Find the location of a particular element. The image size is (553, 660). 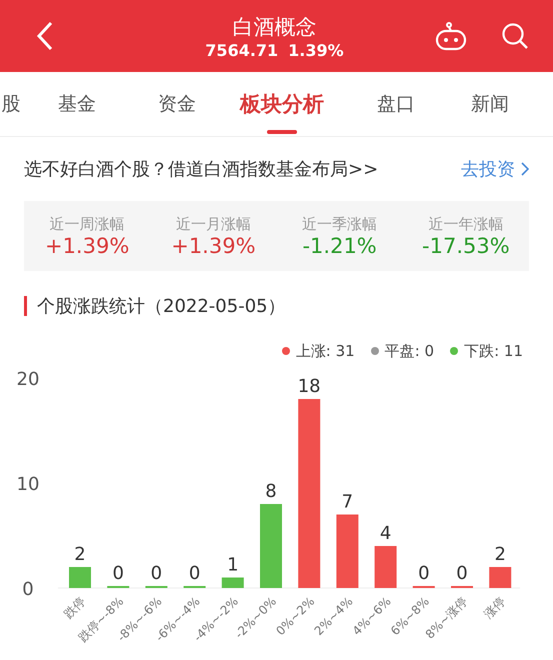

tab: 基金 is located at coordinates (77, 104).